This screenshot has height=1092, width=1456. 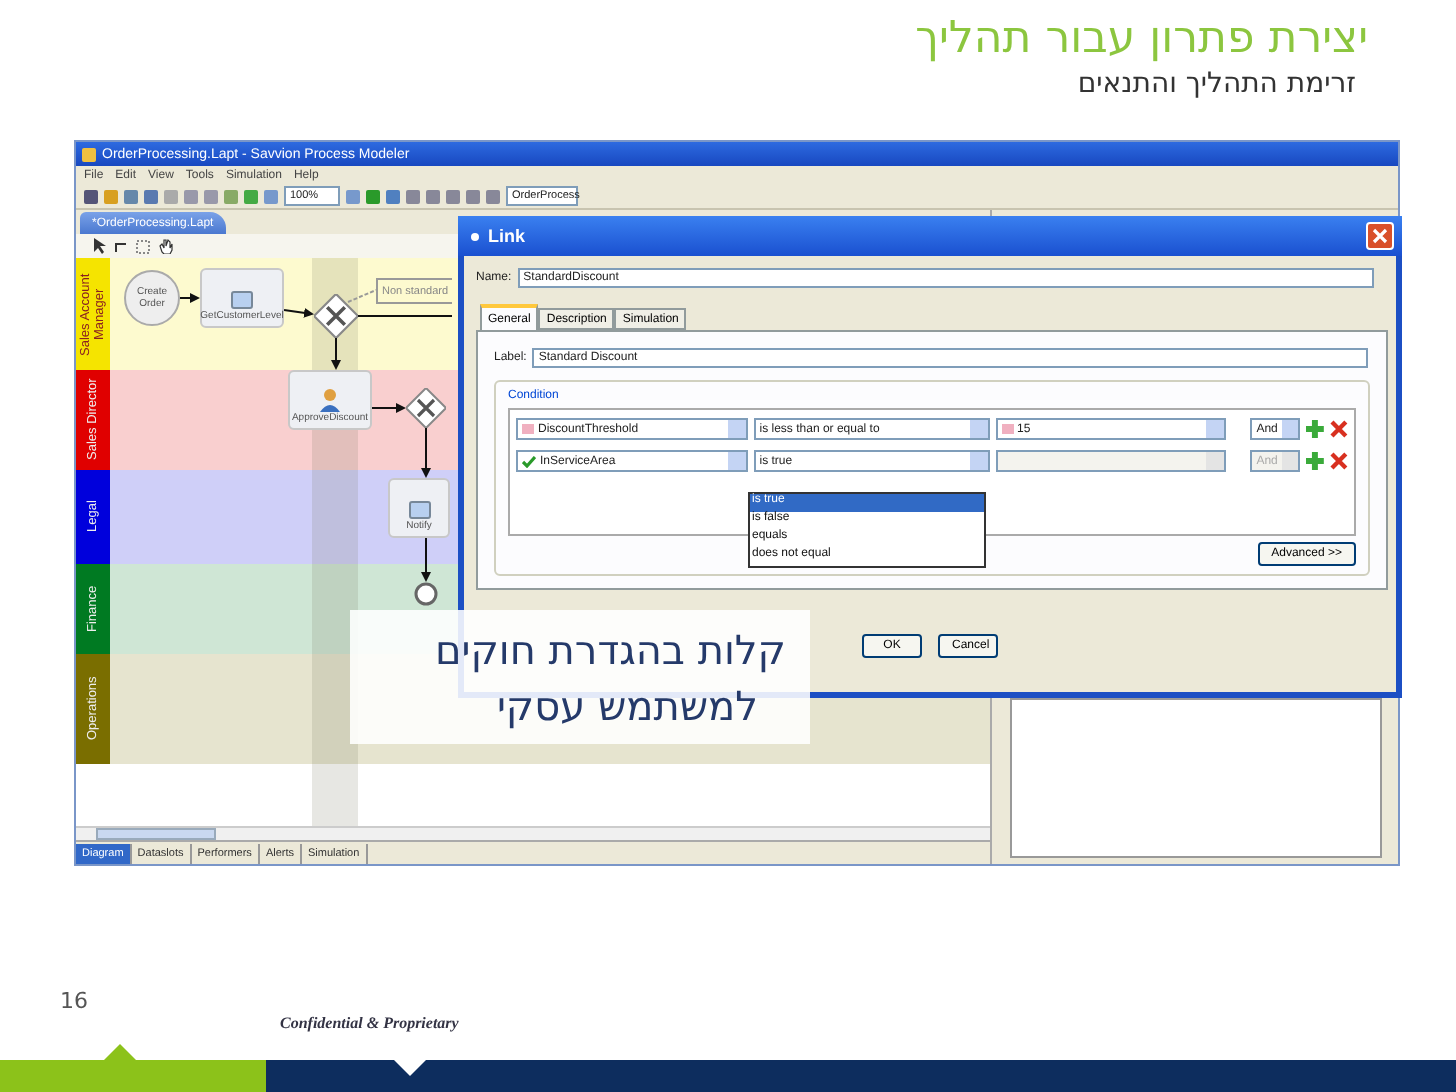 I want to click on end-event, so click(x=426, y=594).